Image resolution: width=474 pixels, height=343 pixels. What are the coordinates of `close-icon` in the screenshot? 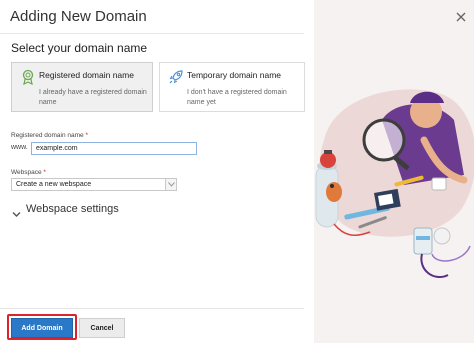 It's located at (461, 19).